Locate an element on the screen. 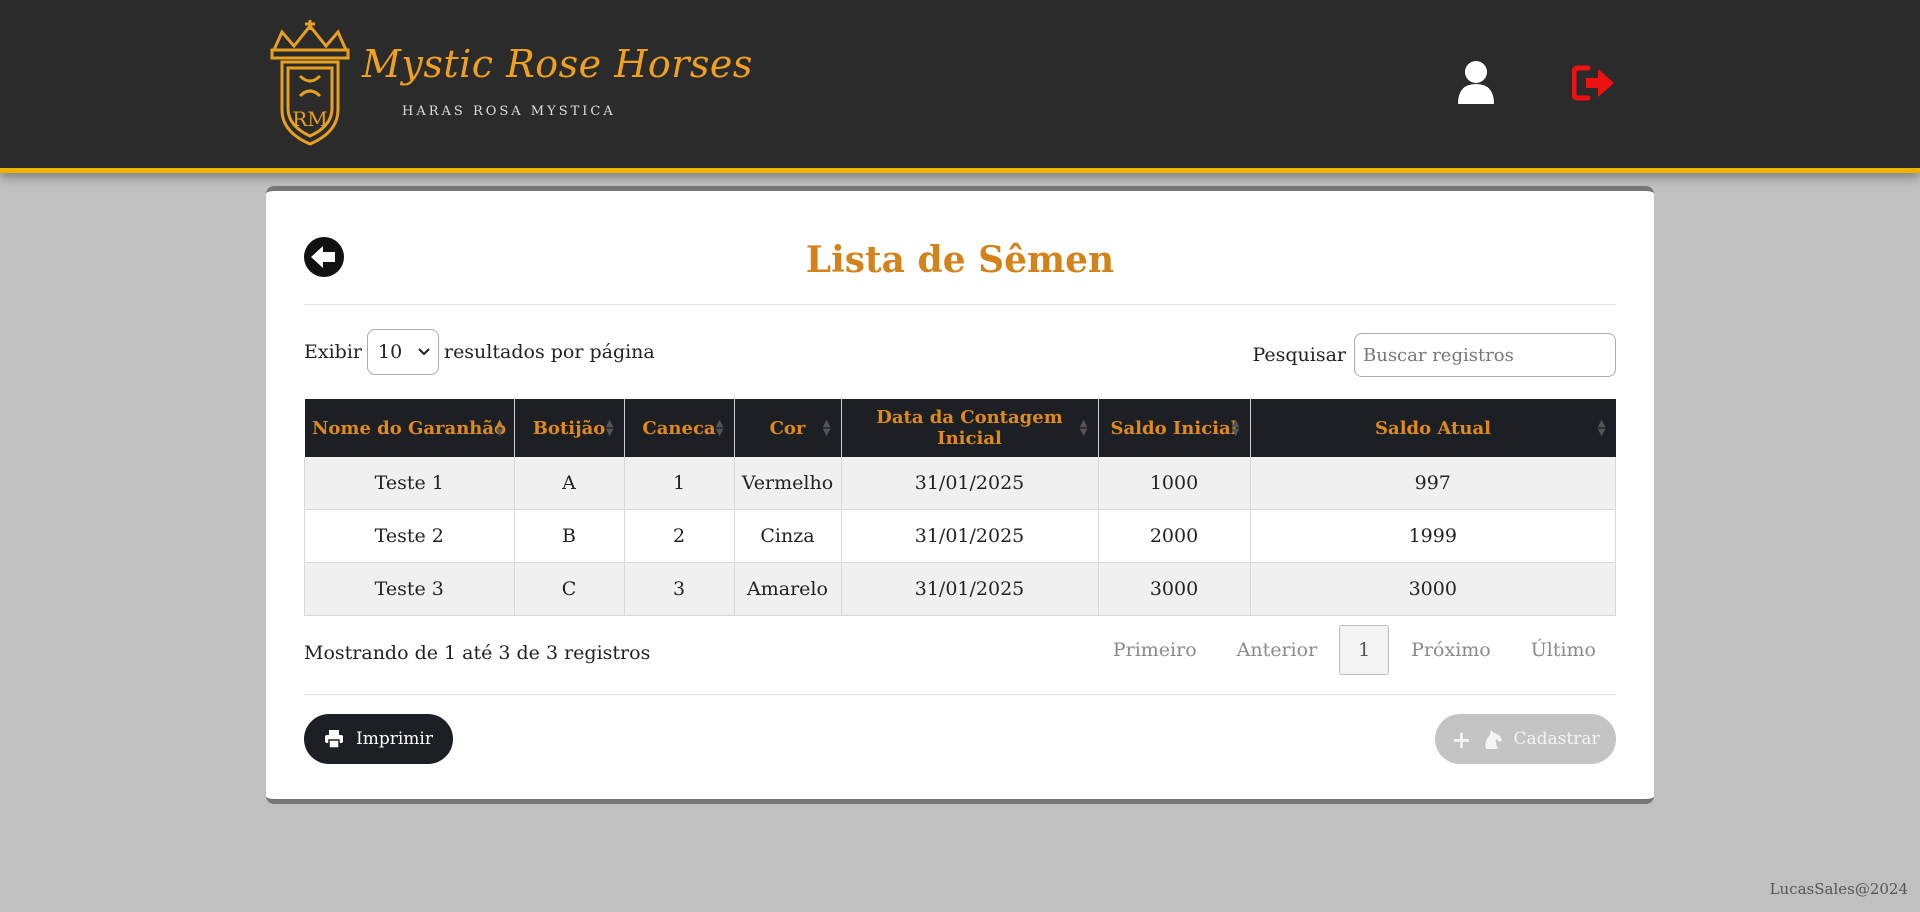  register-button: + Cadastrar is located at coordinates (1525, 739).